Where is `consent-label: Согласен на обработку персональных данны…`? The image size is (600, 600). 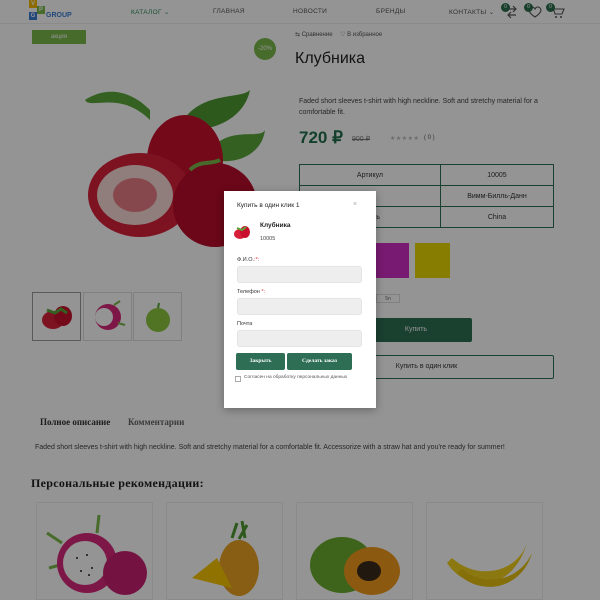
consent-label: Согласен на обработку персональных данны… is located at coordinates (296, 377).